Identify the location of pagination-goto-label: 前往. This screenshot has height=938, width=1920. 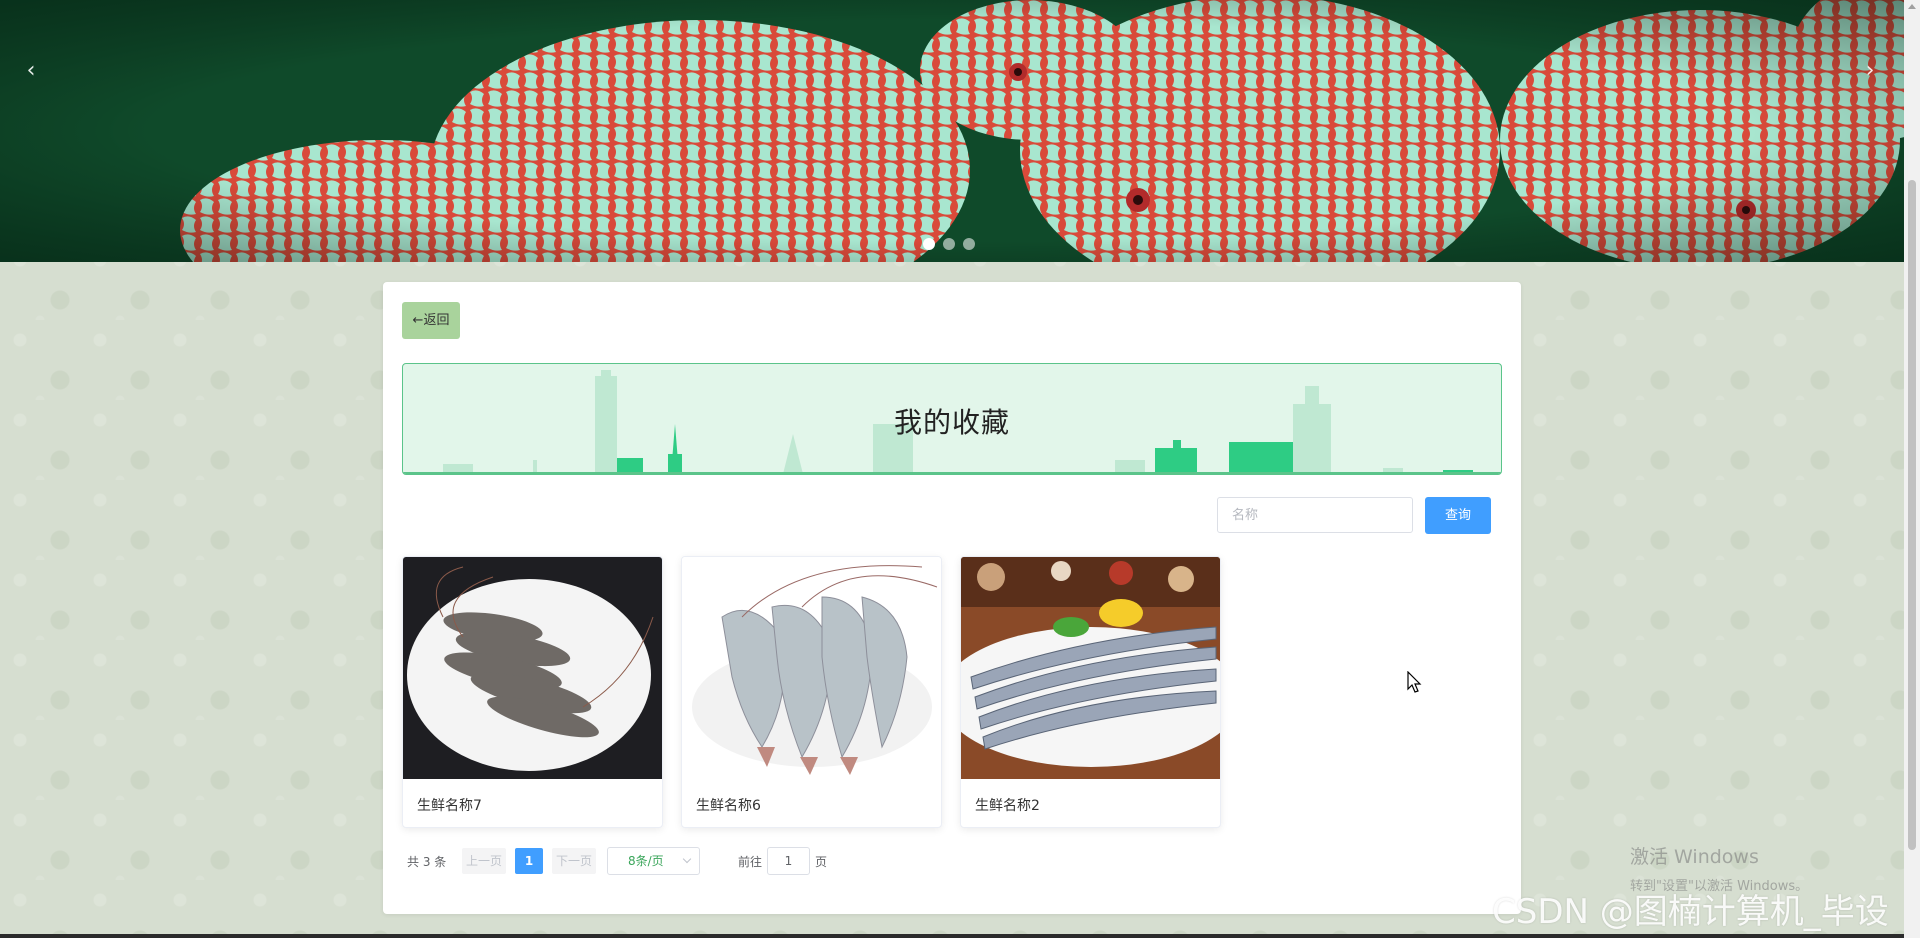
(750, 862).